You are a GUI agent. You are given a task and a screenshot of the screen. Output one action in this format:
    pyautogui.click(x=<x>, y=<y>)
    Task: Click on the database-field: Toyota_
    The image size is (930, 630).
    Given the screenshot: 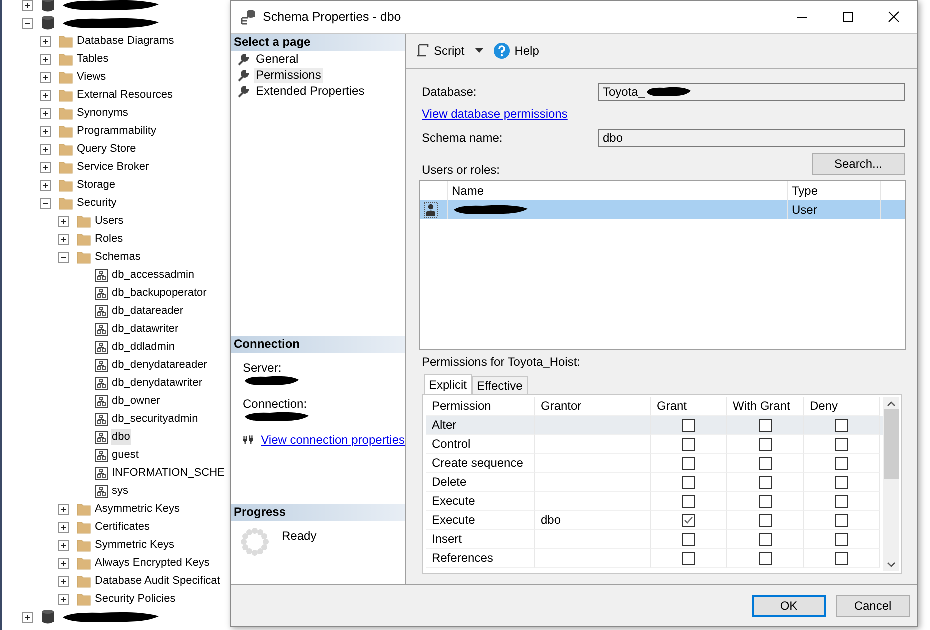 What is the action you would take?
    pyautogui.click(x=751, y=92)
    